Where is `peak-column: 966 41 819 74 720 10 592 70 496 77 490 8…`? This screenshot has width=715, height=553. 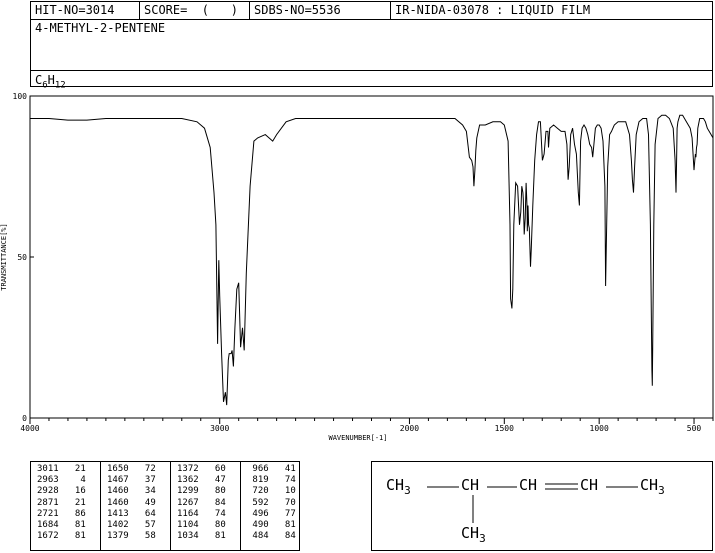
peak-column: 966 41 819 74 720 10 592 70 496 77 490 8… is located at coordinates (271, 503).